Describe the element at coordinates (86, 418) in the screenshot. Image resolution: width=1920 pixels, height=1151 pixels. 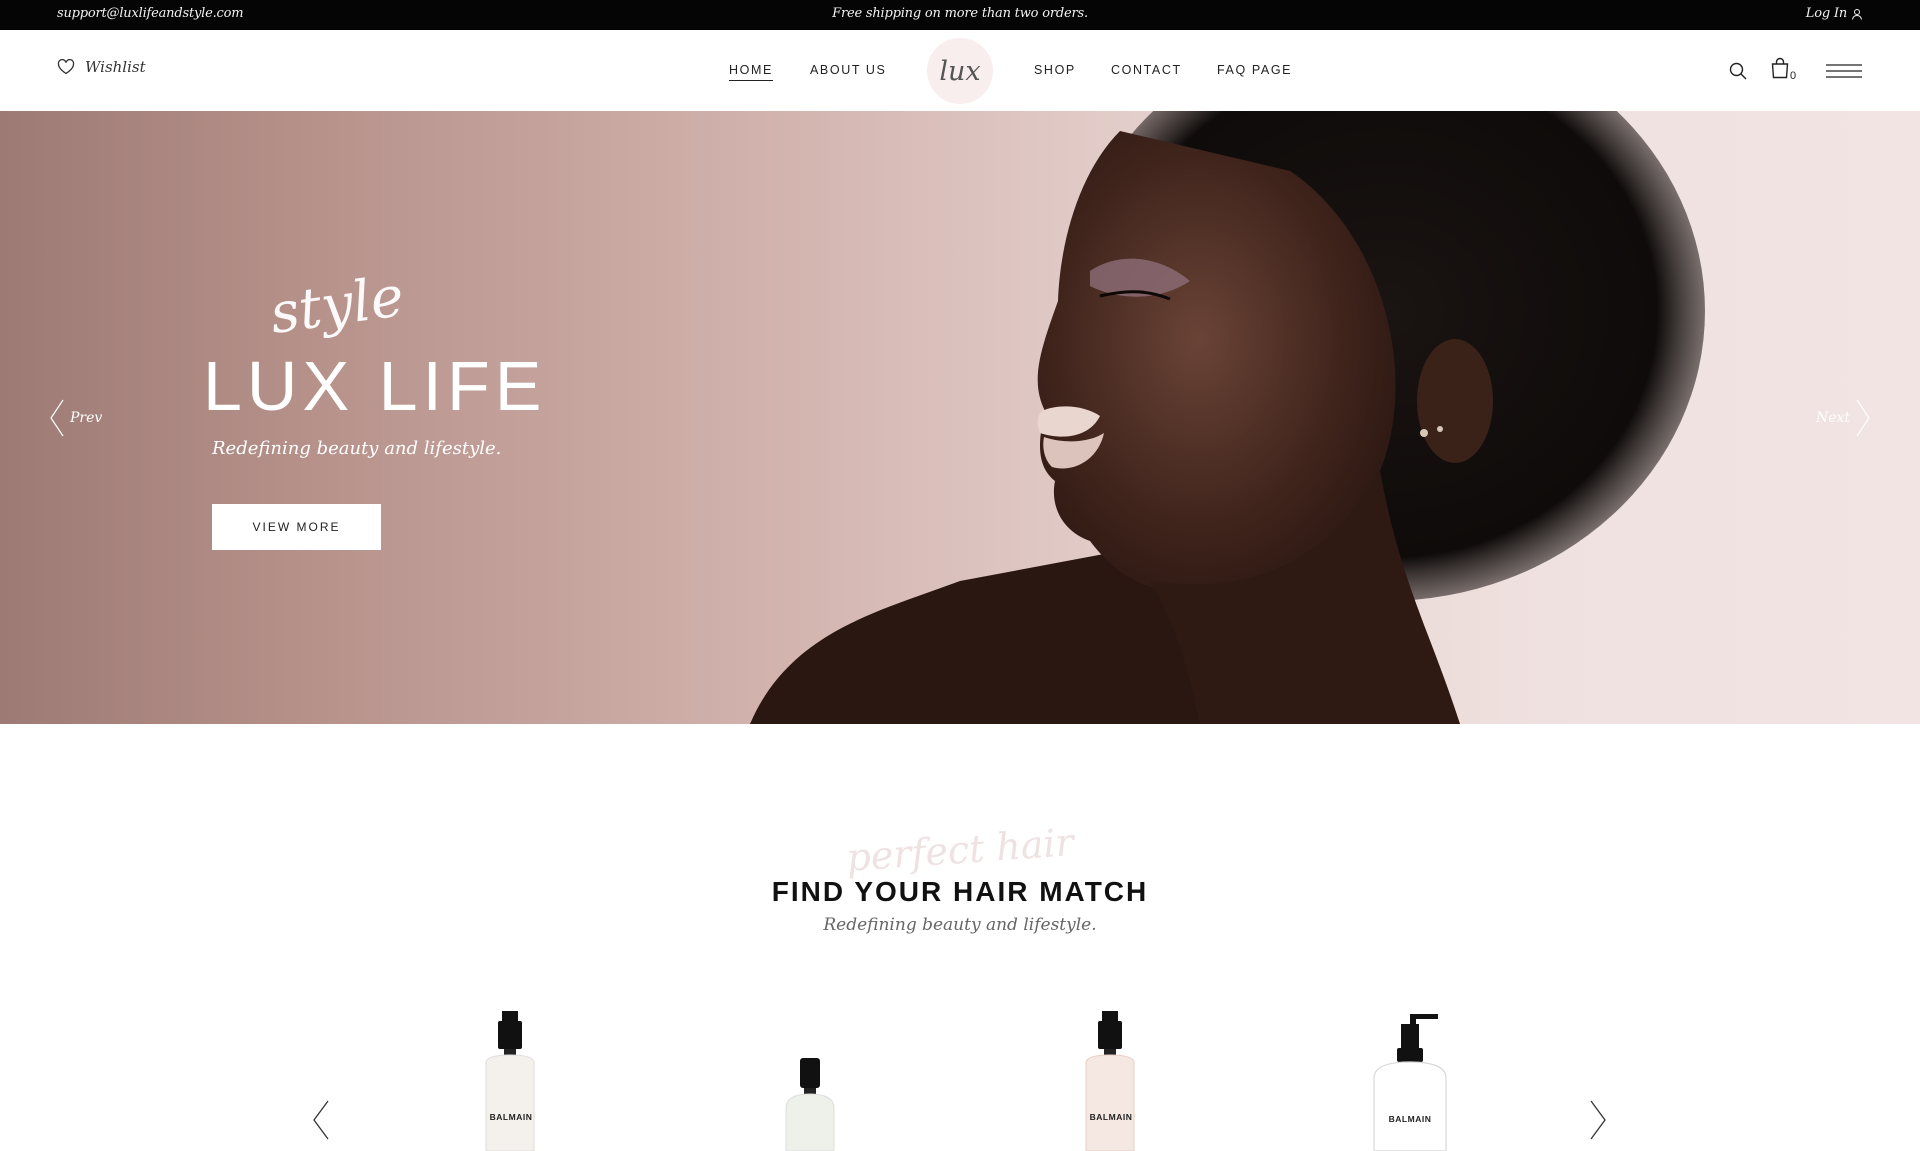
I see `hero-prev-label: Prev` at that location.